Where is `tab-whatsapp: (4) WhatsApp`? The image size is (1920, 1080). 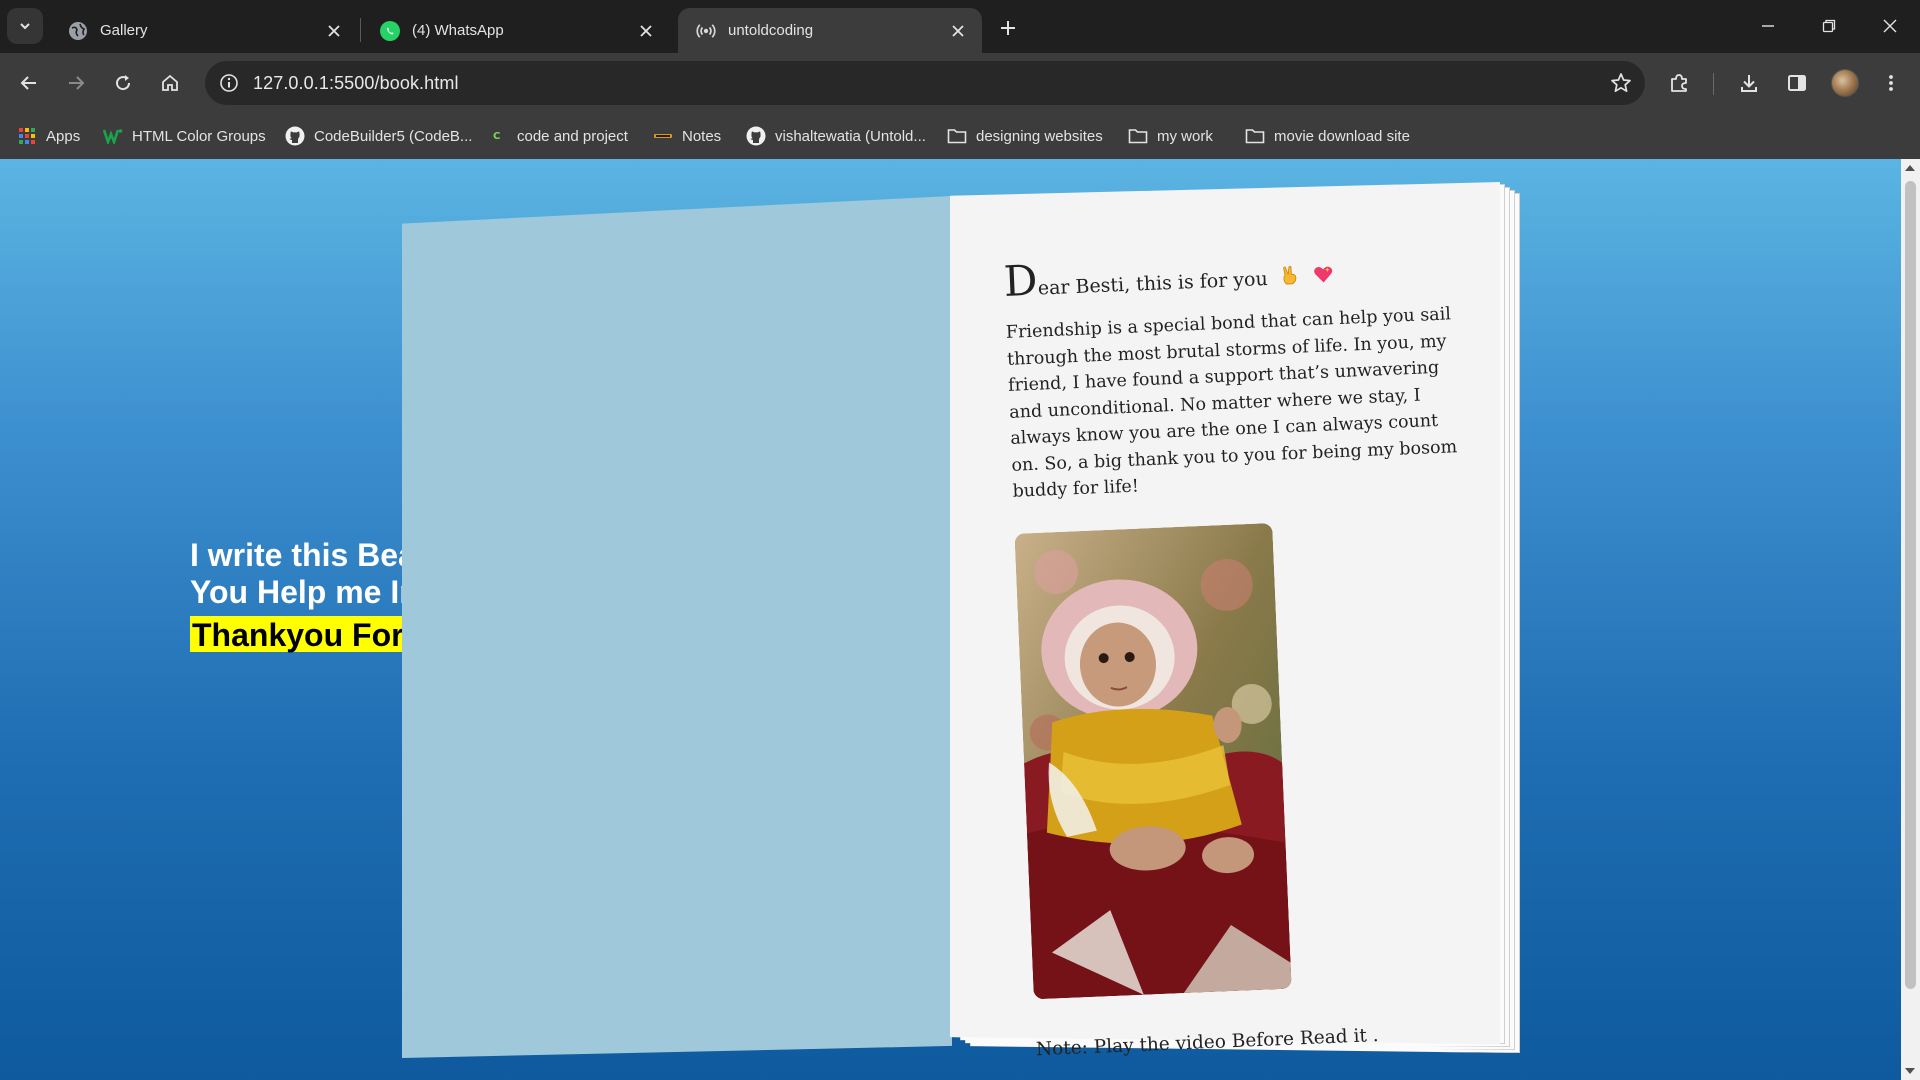 tab-whatsapp: (4) WhatsApp is located at coordinates (516, 30).